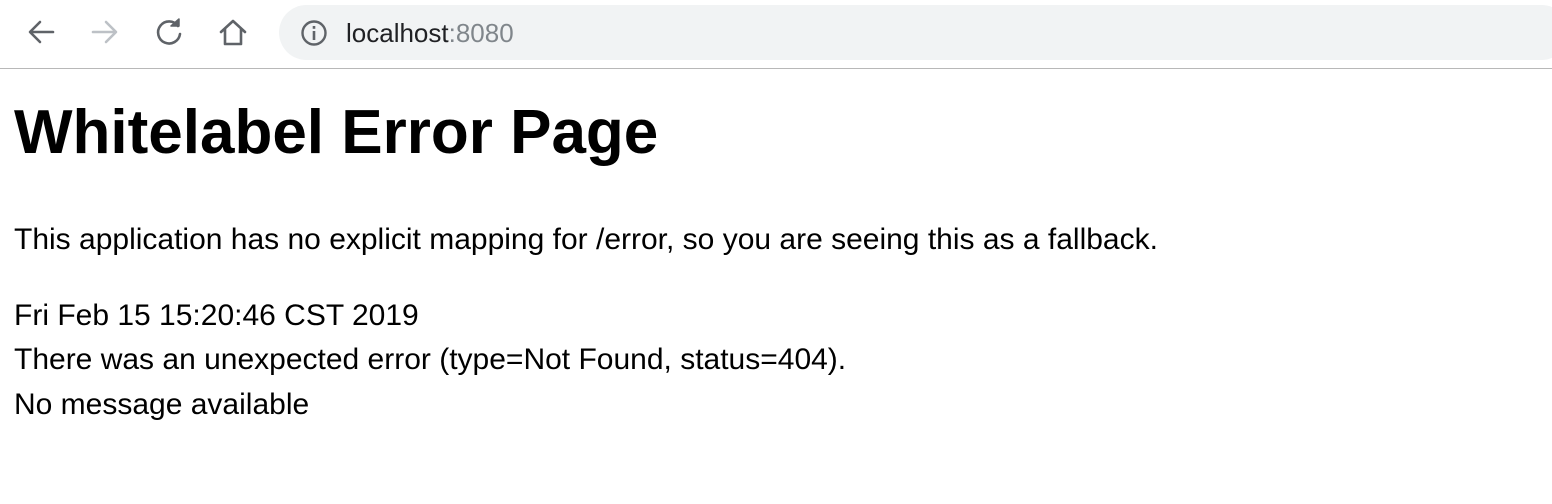 The height and width of the screenshot is (504, 1552). I want to click on url-port: :8080, so click(481, 33).